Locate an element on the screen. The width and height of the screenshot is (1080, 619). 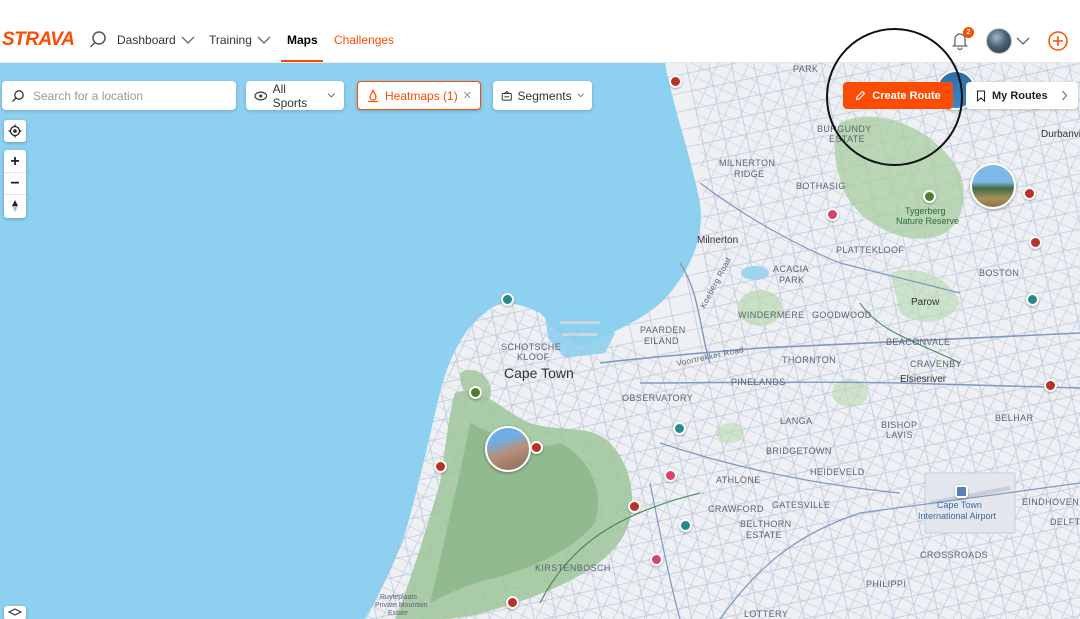
nav-dashboard-label: Dashboard is located at coordinates (146, 40).